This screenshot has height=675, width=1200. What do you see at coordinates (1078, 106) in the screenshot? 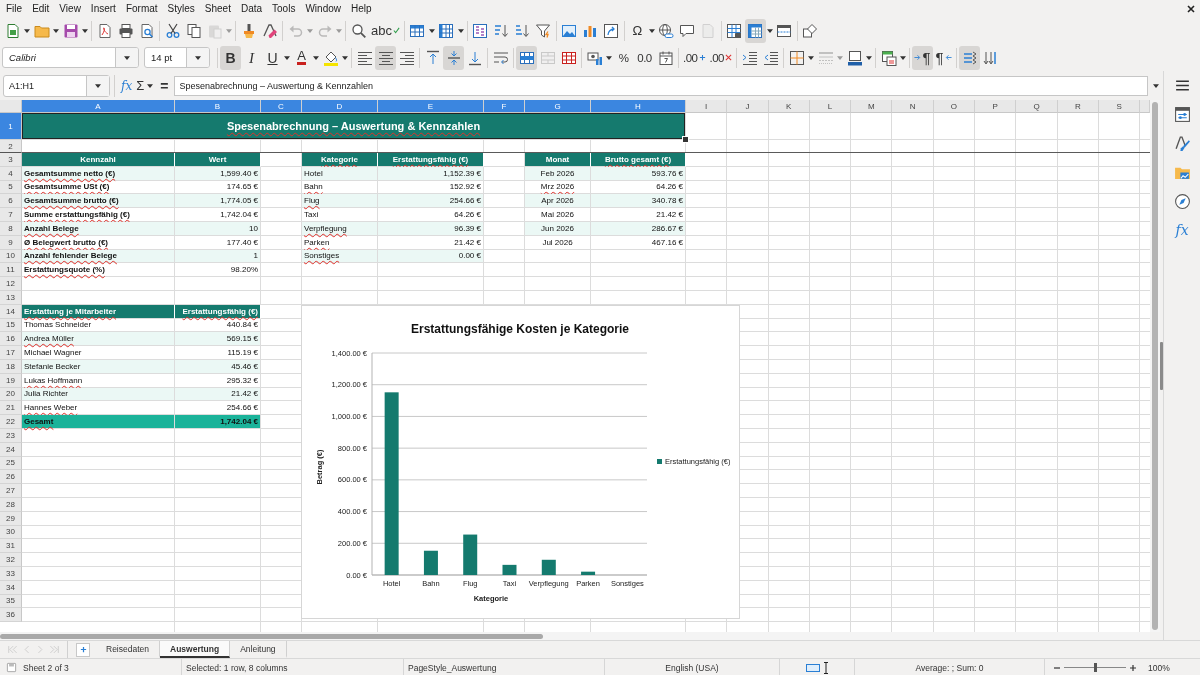
I see `column-header: R` at bounding box center [1078, 106].